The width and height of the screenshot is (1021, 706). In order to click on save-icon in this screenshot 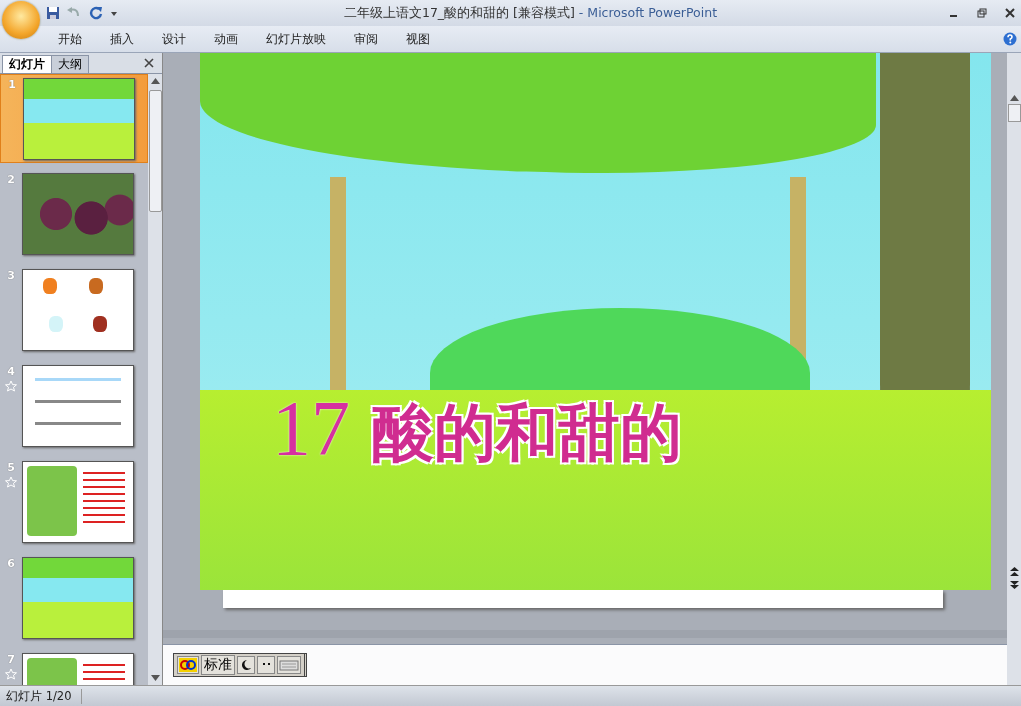, I will do `click(53, 13)`.